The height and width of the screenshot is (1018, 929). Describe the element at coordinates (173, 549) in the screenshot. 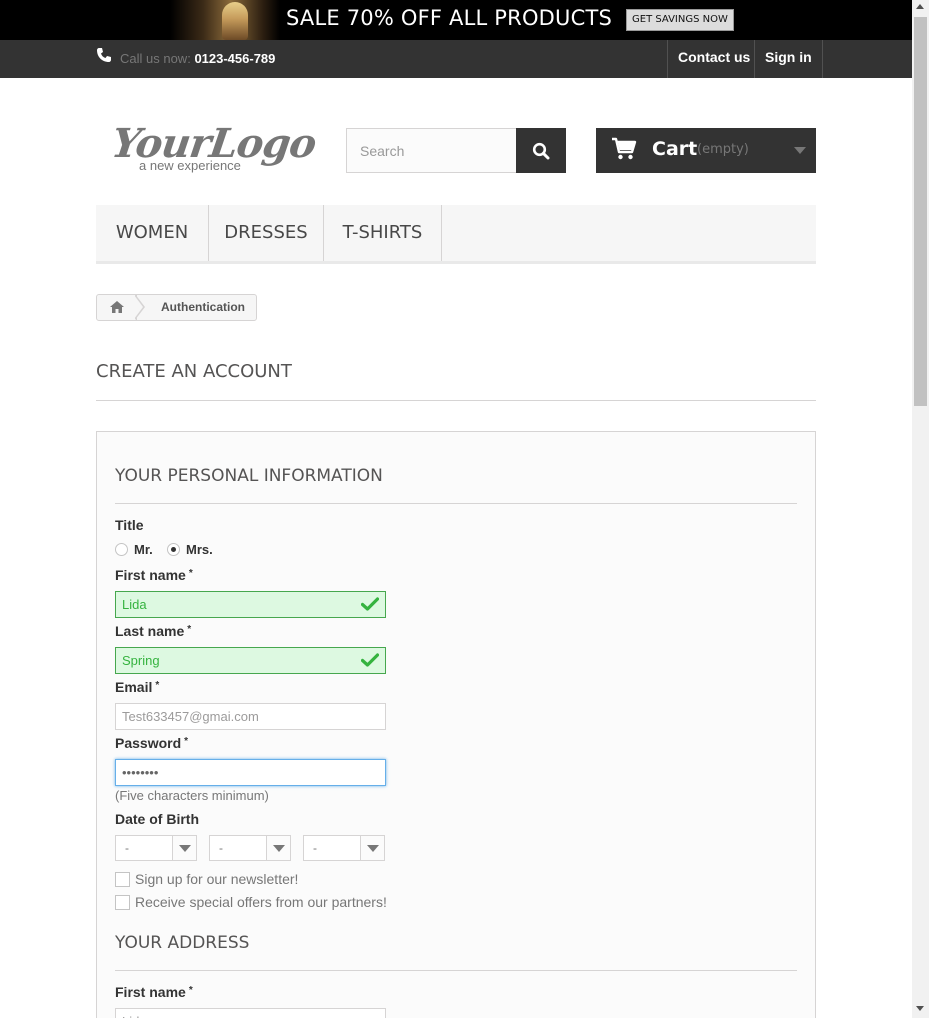

I see `radio-mrs` at that location.